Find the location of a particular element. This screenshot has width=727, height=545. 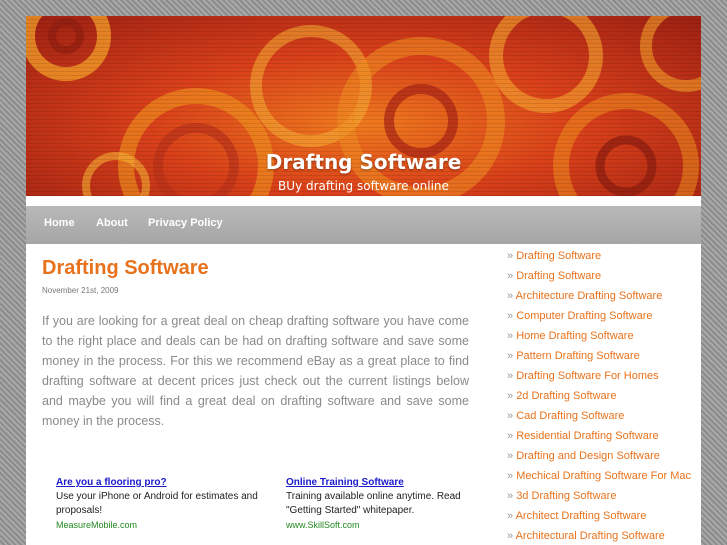

site-title: Draftng Software is located at coordinates (363, 162).